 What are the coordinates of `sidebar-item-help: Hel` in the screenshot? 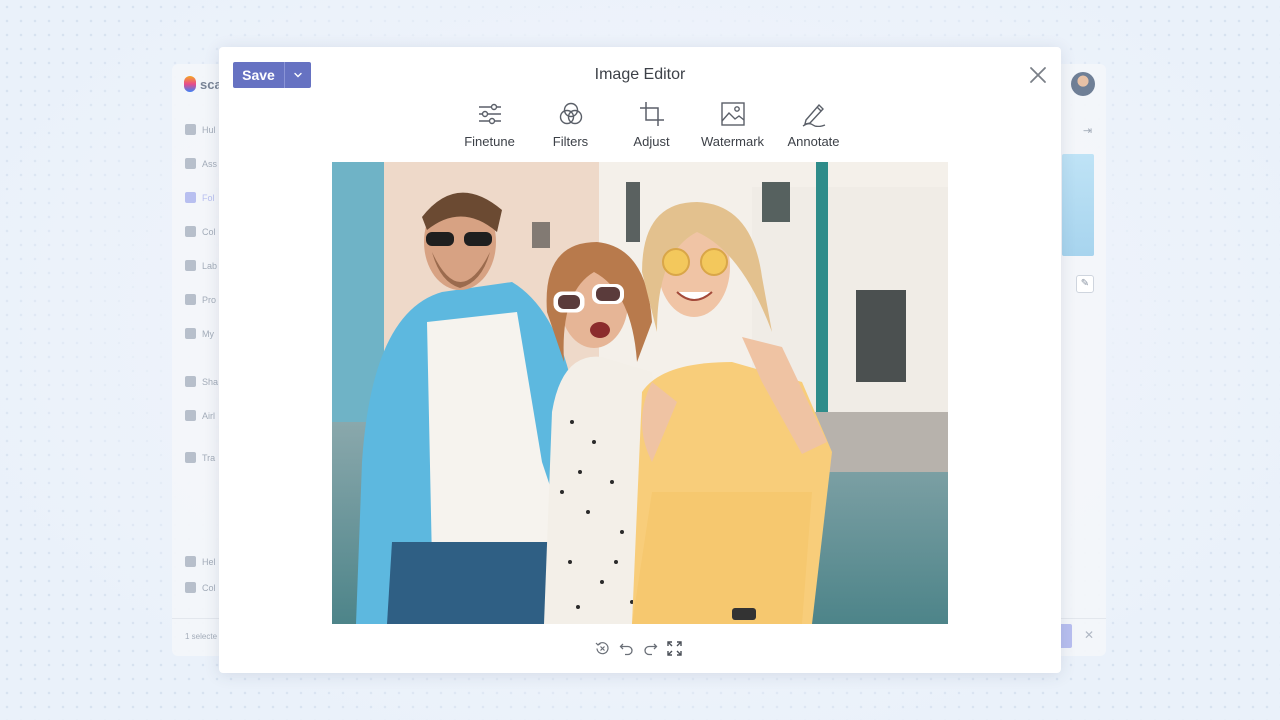 It's located at (200, 561).